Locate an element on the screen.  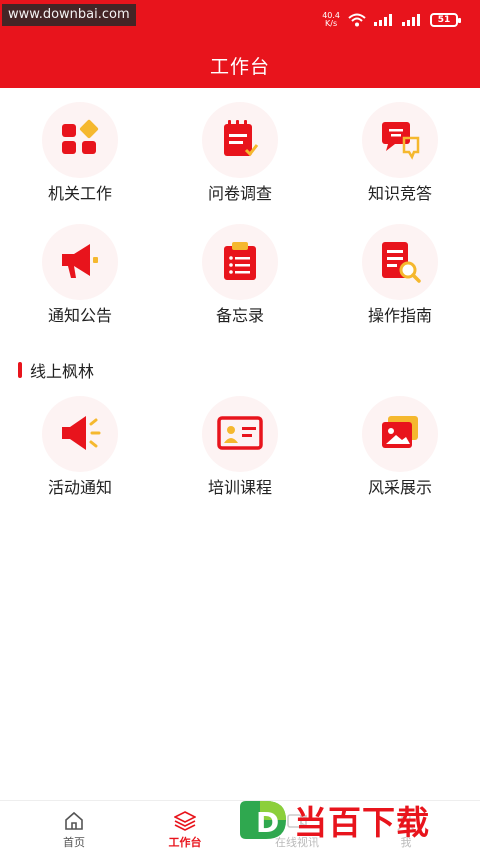
status-icons: 40.4 K/s 51 is located at coordinates (391, 20).